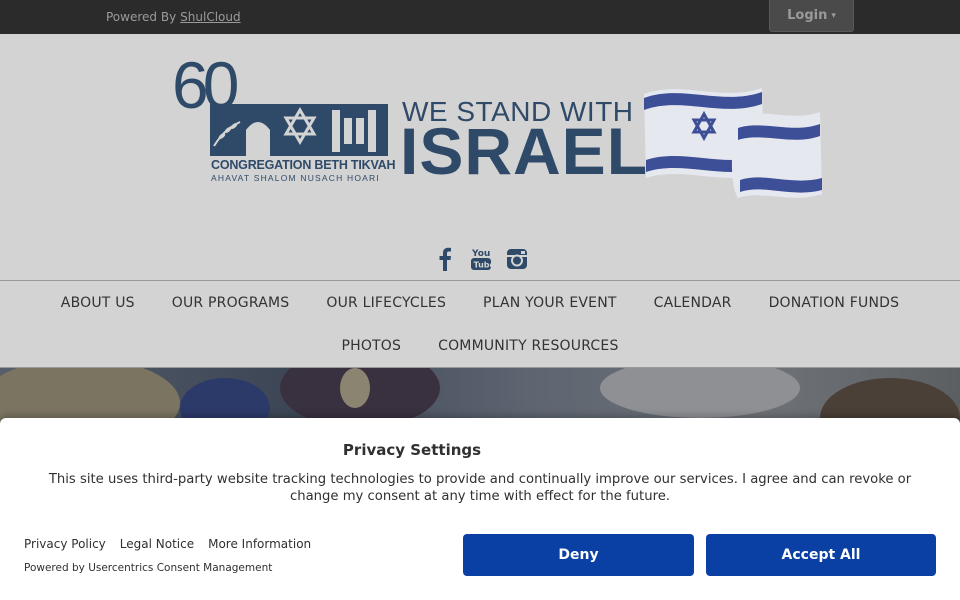  Describe the element at coordinates (299, 130) in the screenshot. I see `synagogue-emblem-icon` at that location.